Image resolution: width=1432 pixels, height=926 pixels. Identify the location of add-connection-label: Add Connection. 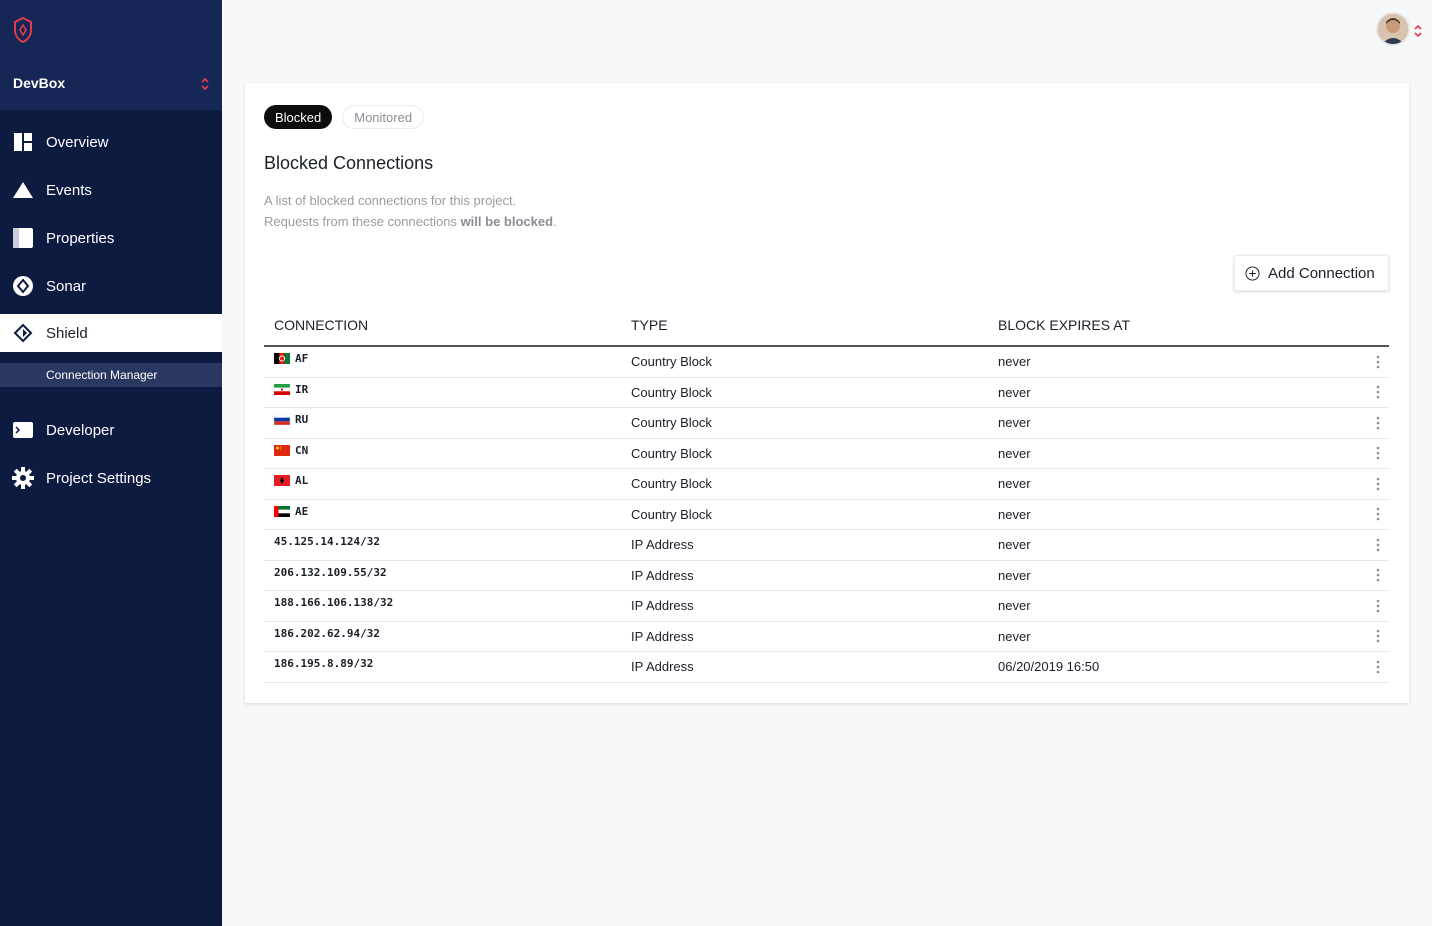
(1321, 273).